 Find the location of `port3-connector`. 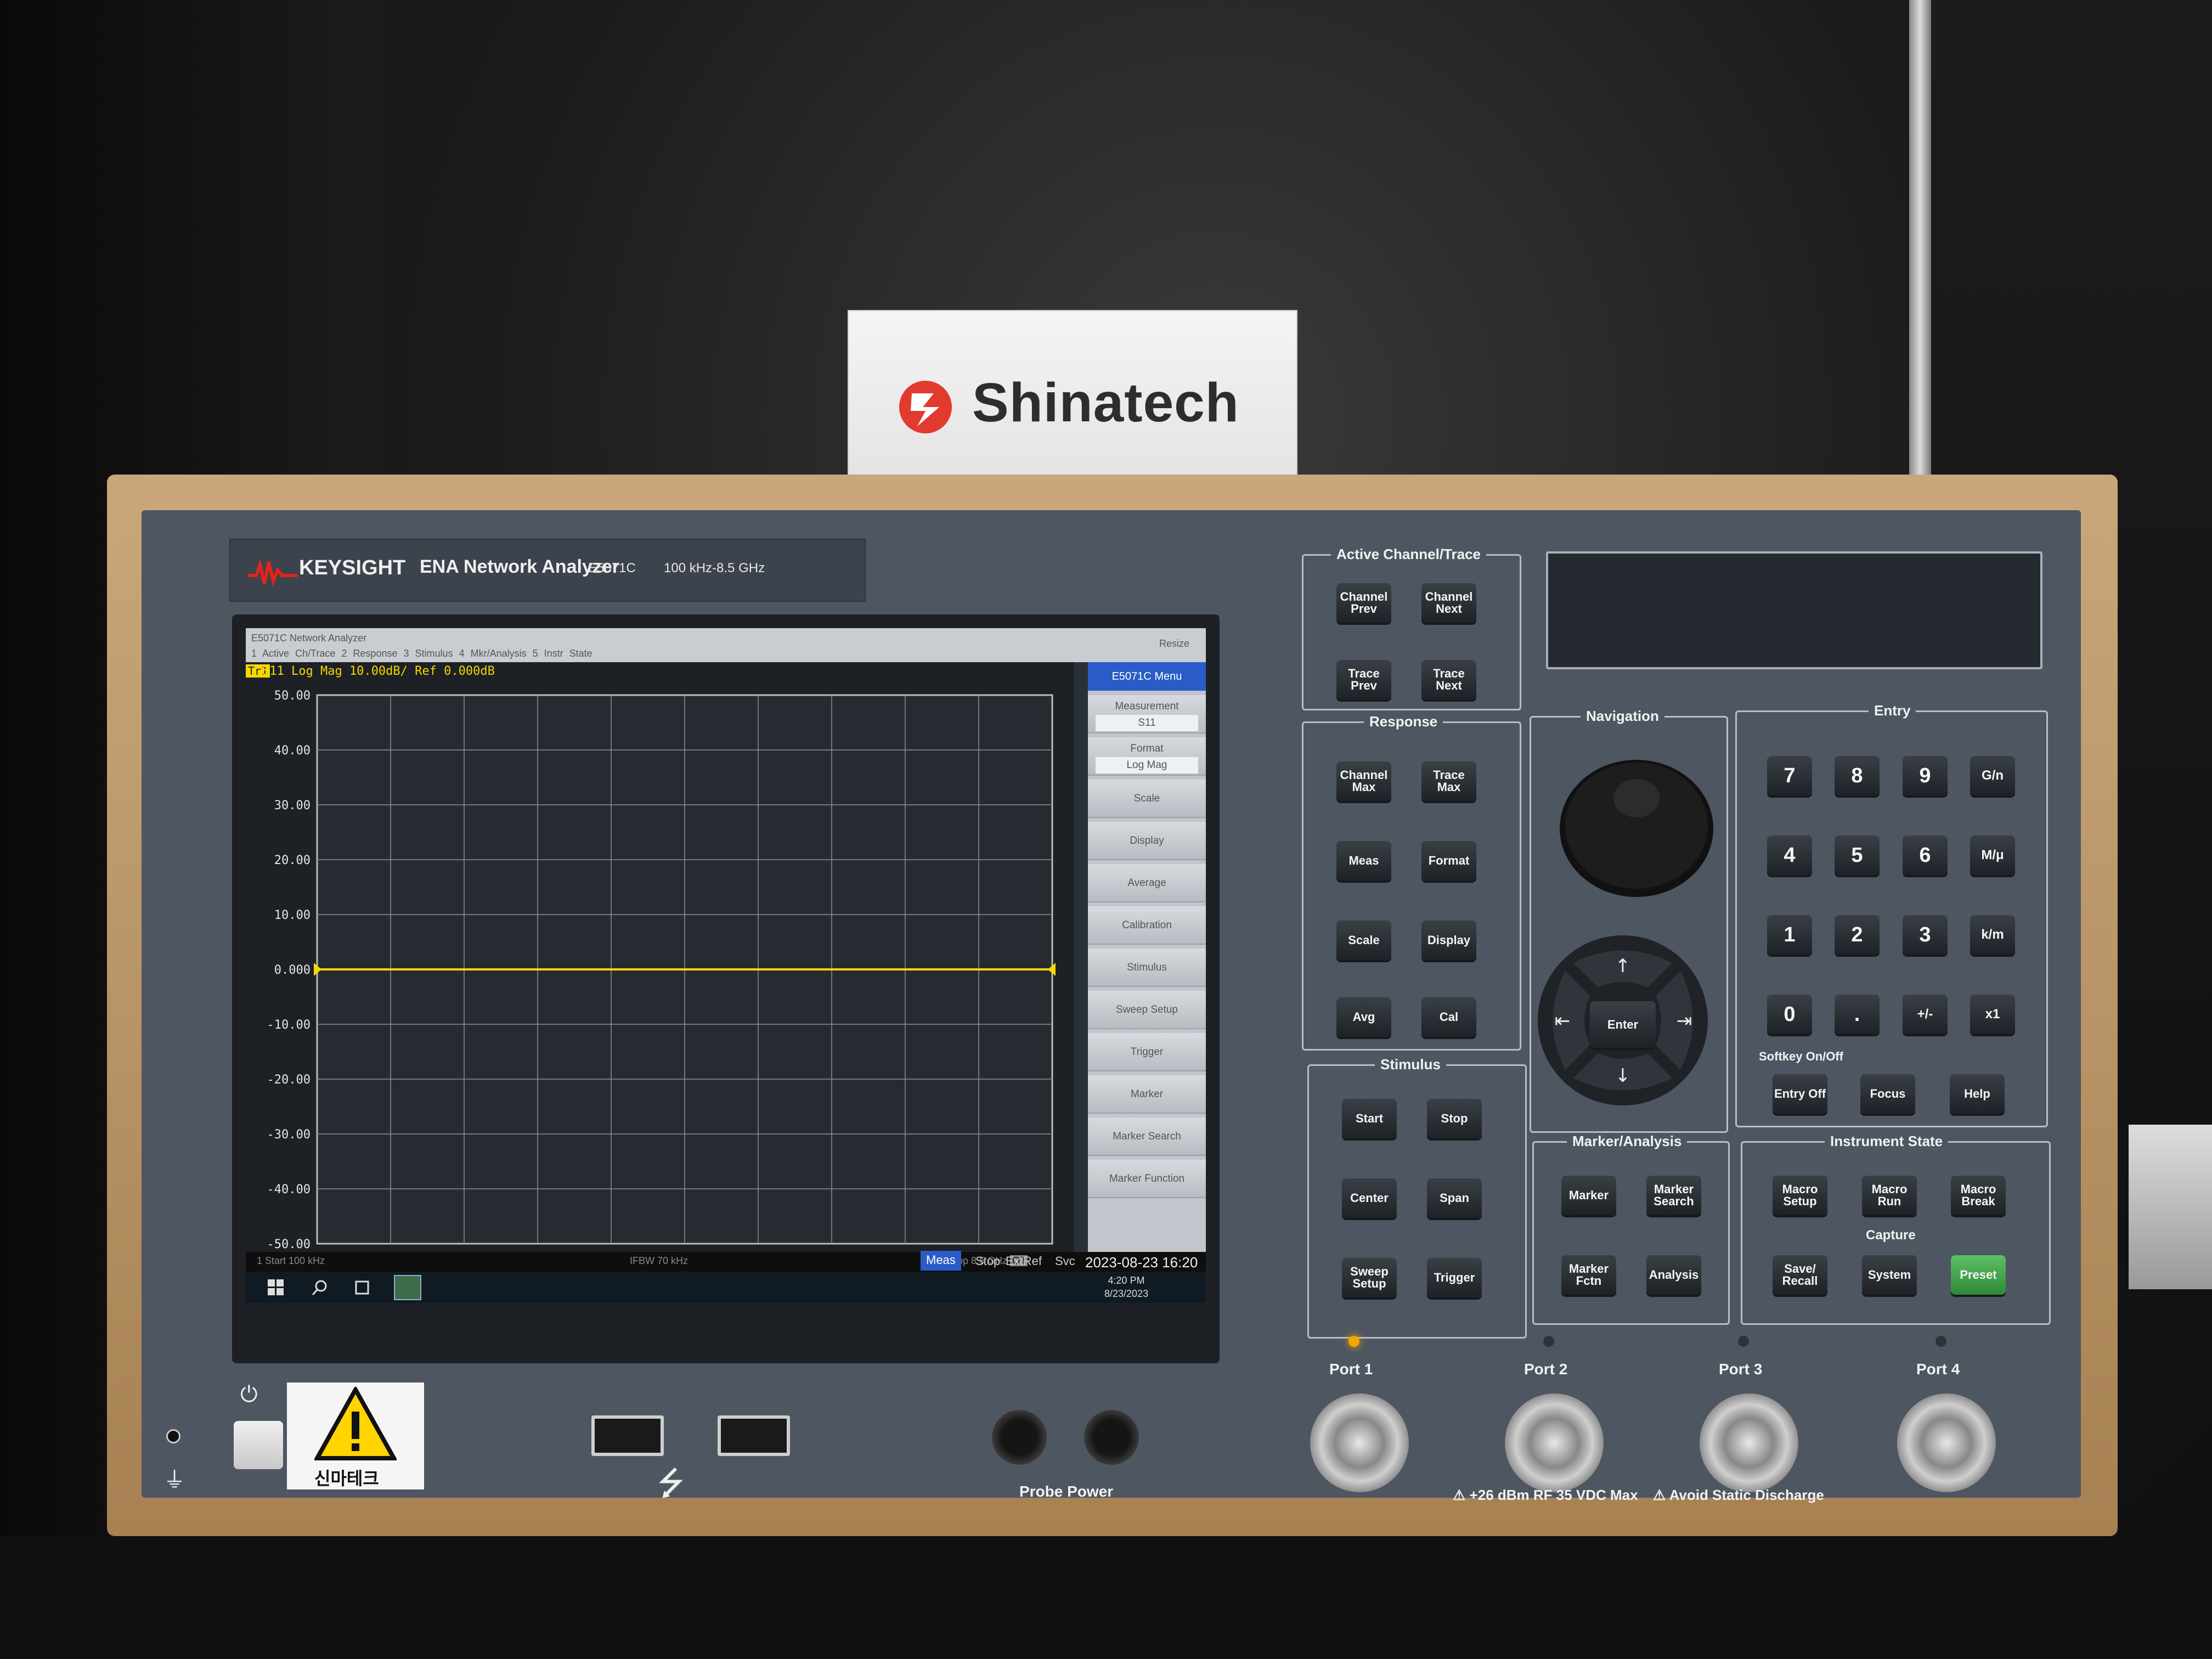

port3-connector is located at coordinates (1749, 1442).